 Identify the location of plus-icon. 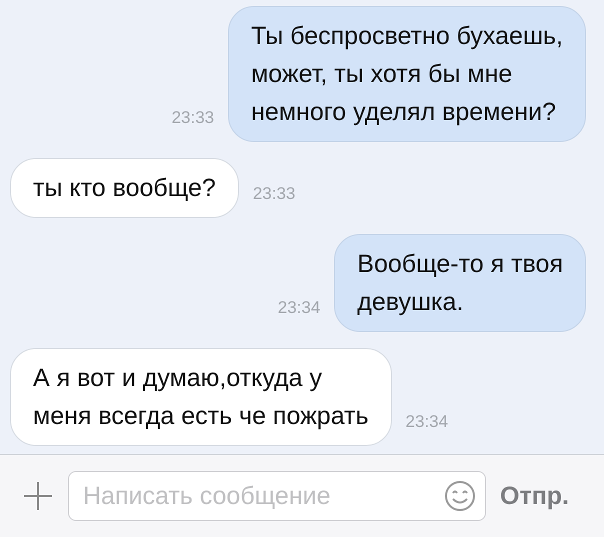
(38, 496).